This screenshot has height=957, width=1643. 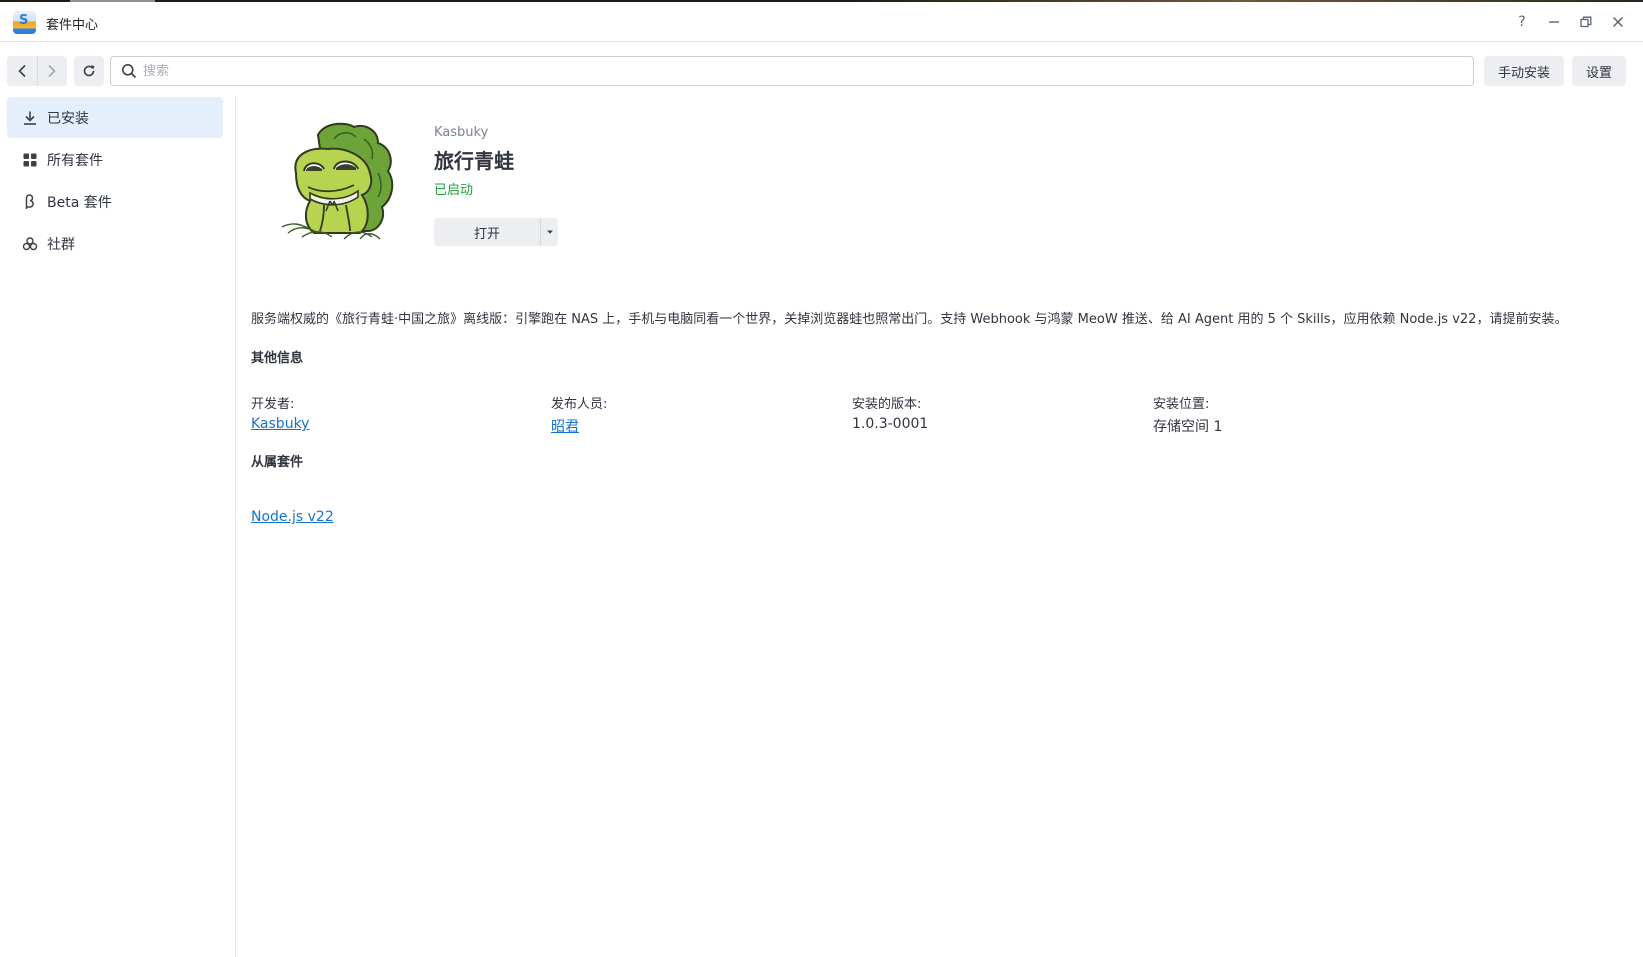 I want to click on download-icon, so click(x=30, y=118).